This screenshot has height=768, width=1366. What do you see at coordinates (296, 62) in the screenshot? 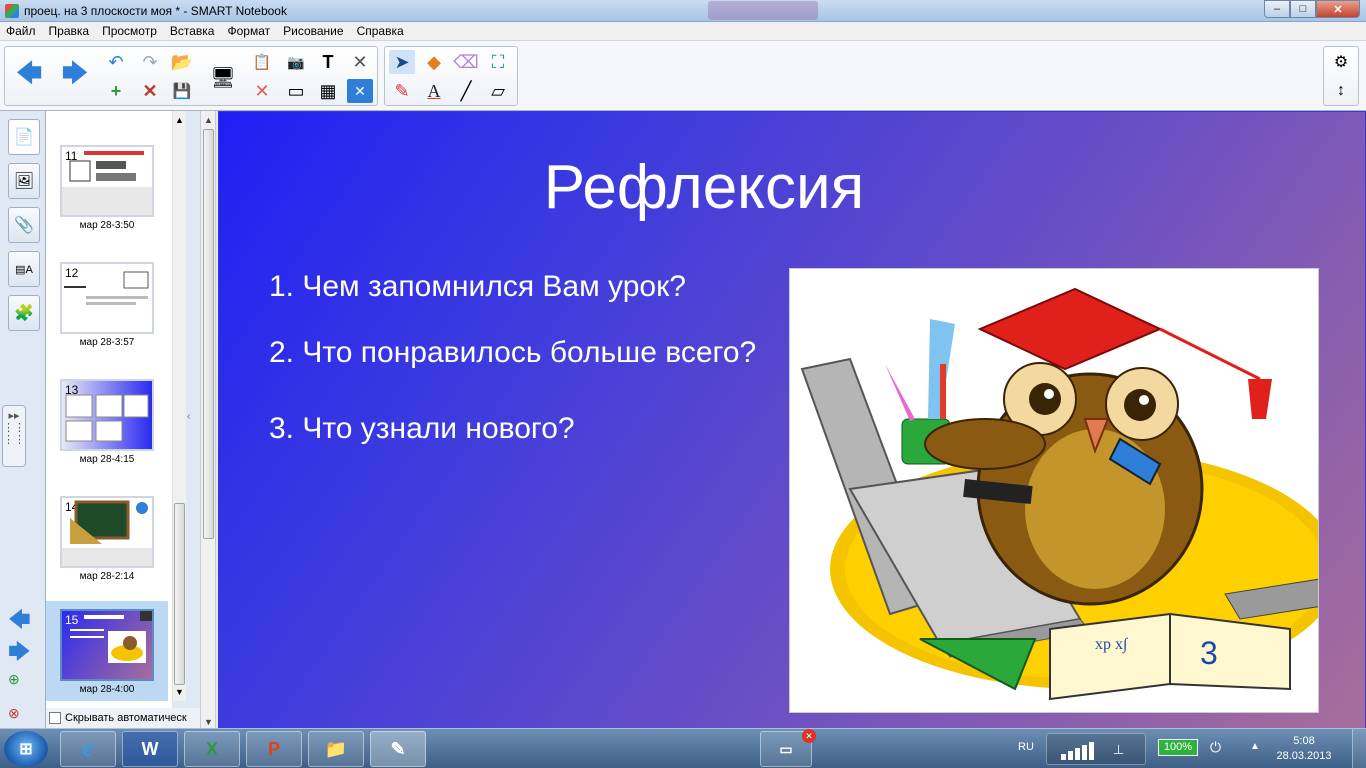
I see `screen-capture-icon: 📷` at bounding box center [296, 62].